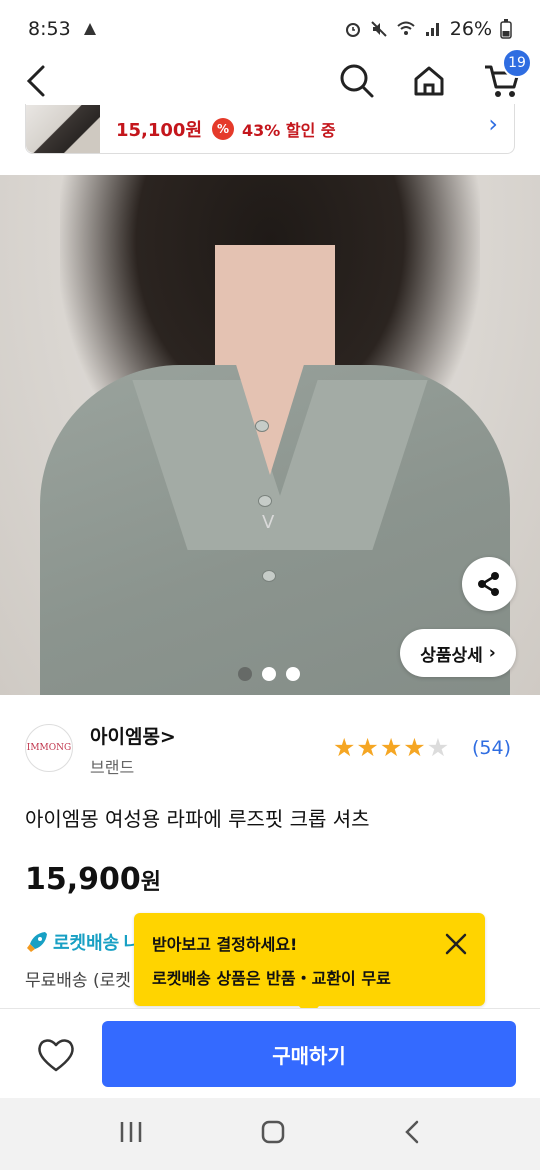  I want to click on promo-price: 15,100원, so click(159, 130).